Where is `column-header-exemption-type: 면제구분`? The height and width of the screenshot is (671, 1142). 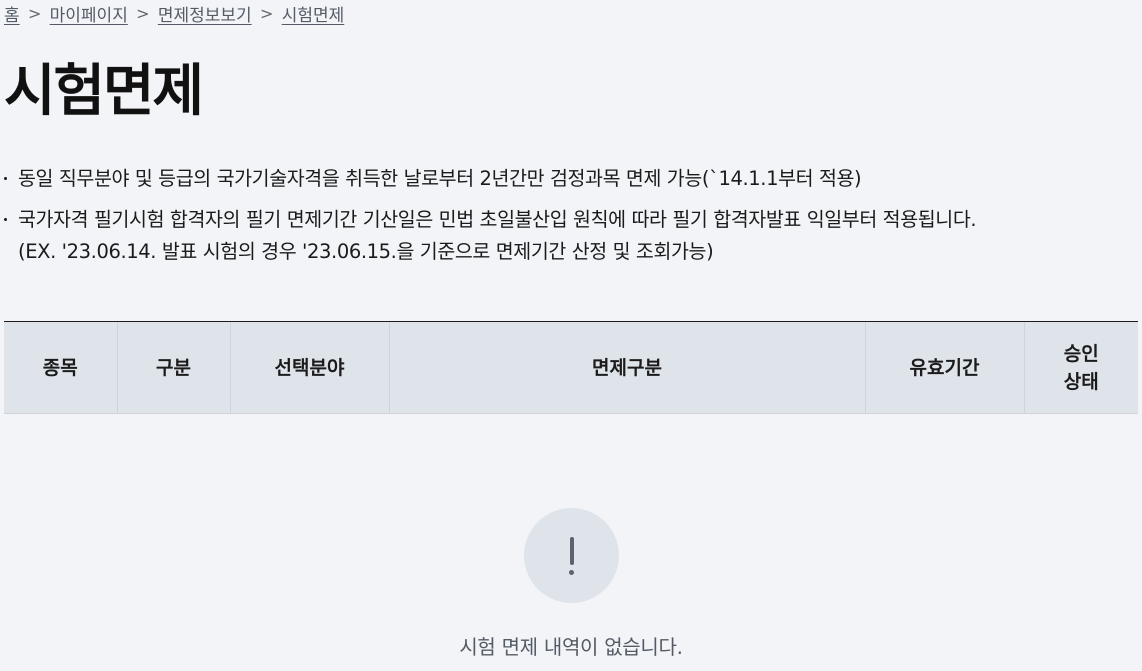 column-header-exemption-type: 면제구분 is located at coordinates (627, 368).